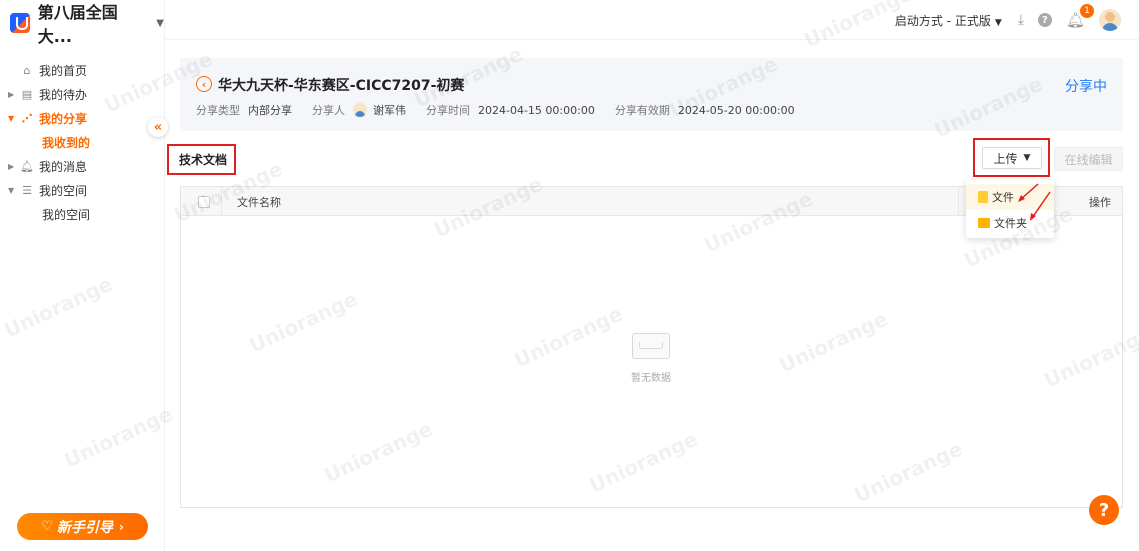  Describe the element at coordinates (63, 166) in the screenshot. I see `sidebar-item-label: 我的消息` at that location.